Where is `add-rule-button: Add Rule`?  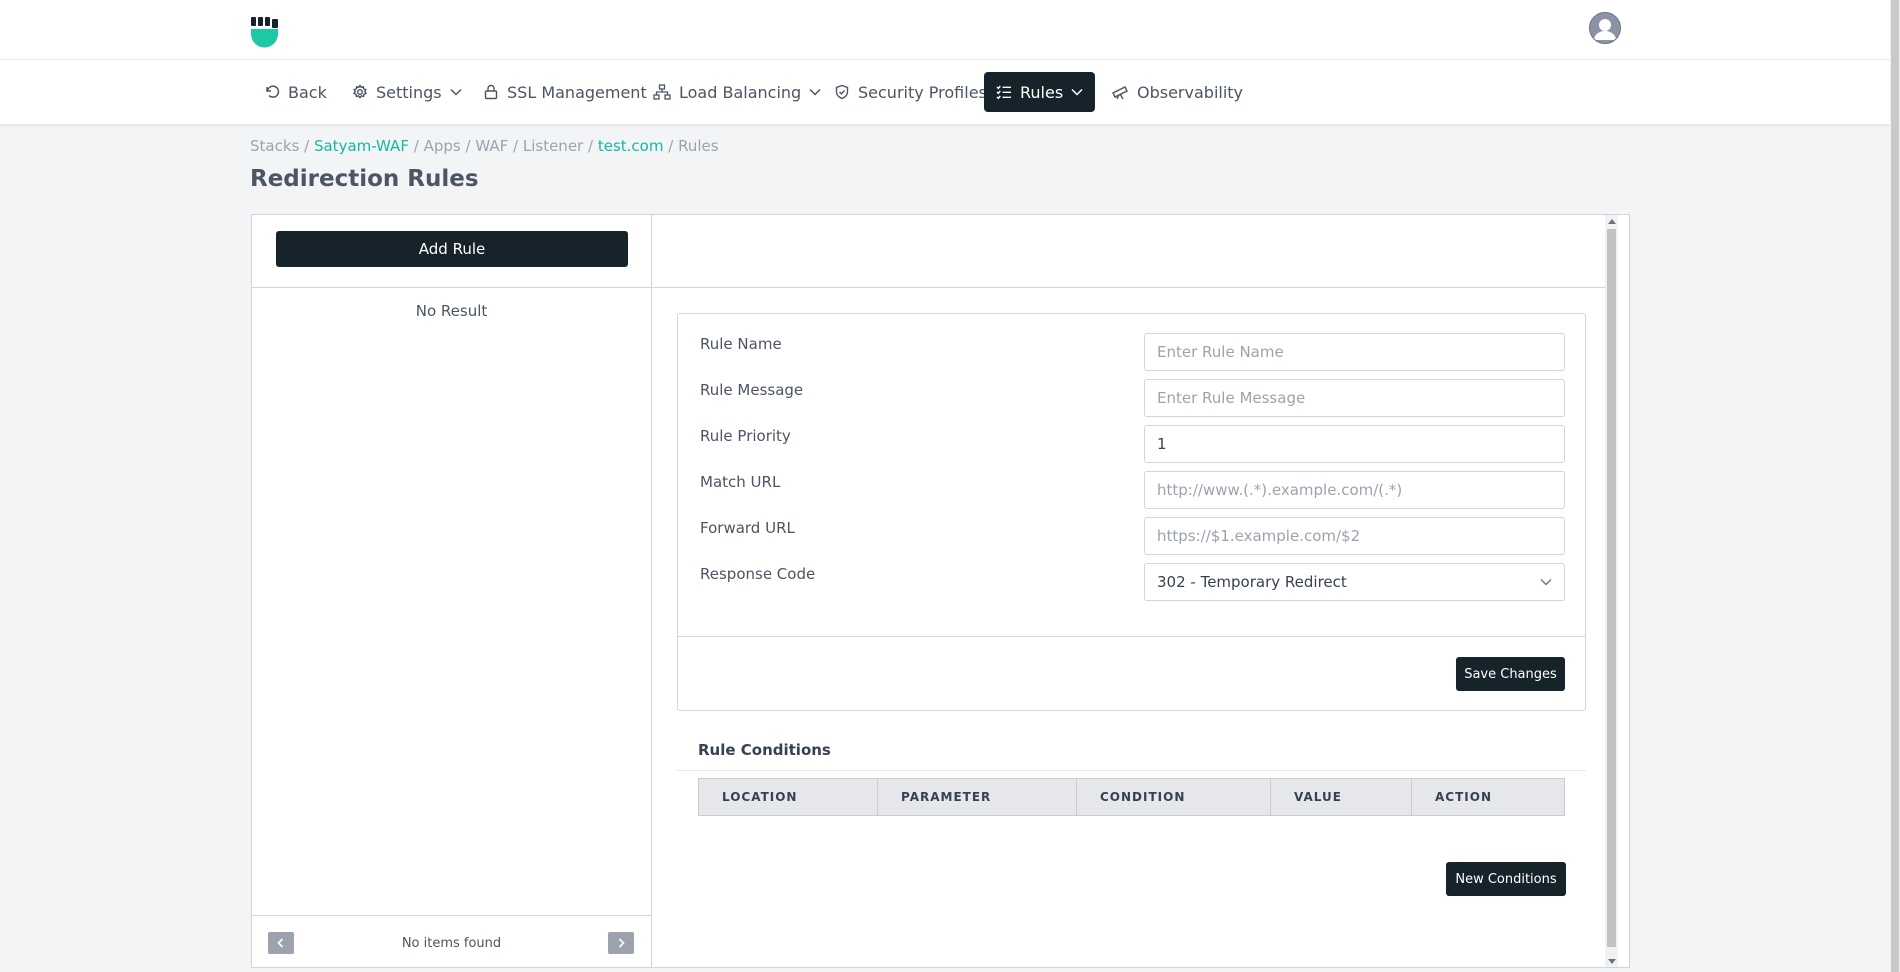
add-rule-button: Add Rule is located at coordinates (452, 249).